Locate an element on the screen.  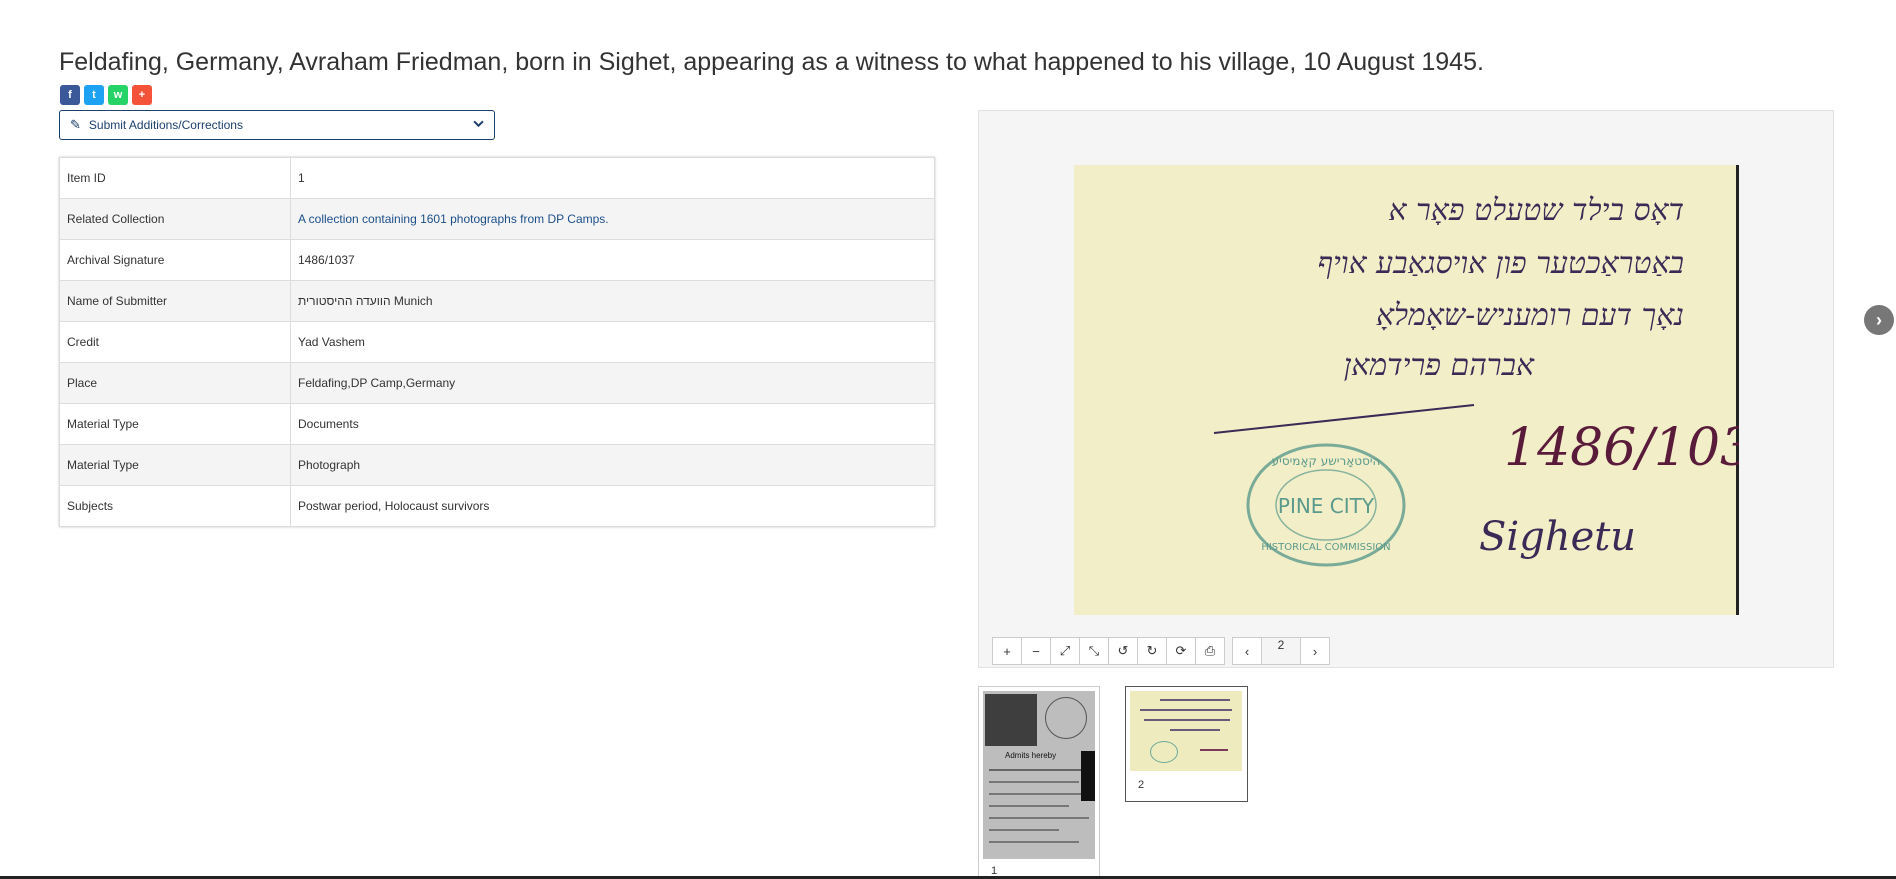
metadata-key: Item ID is located at coordinates (175, 178).